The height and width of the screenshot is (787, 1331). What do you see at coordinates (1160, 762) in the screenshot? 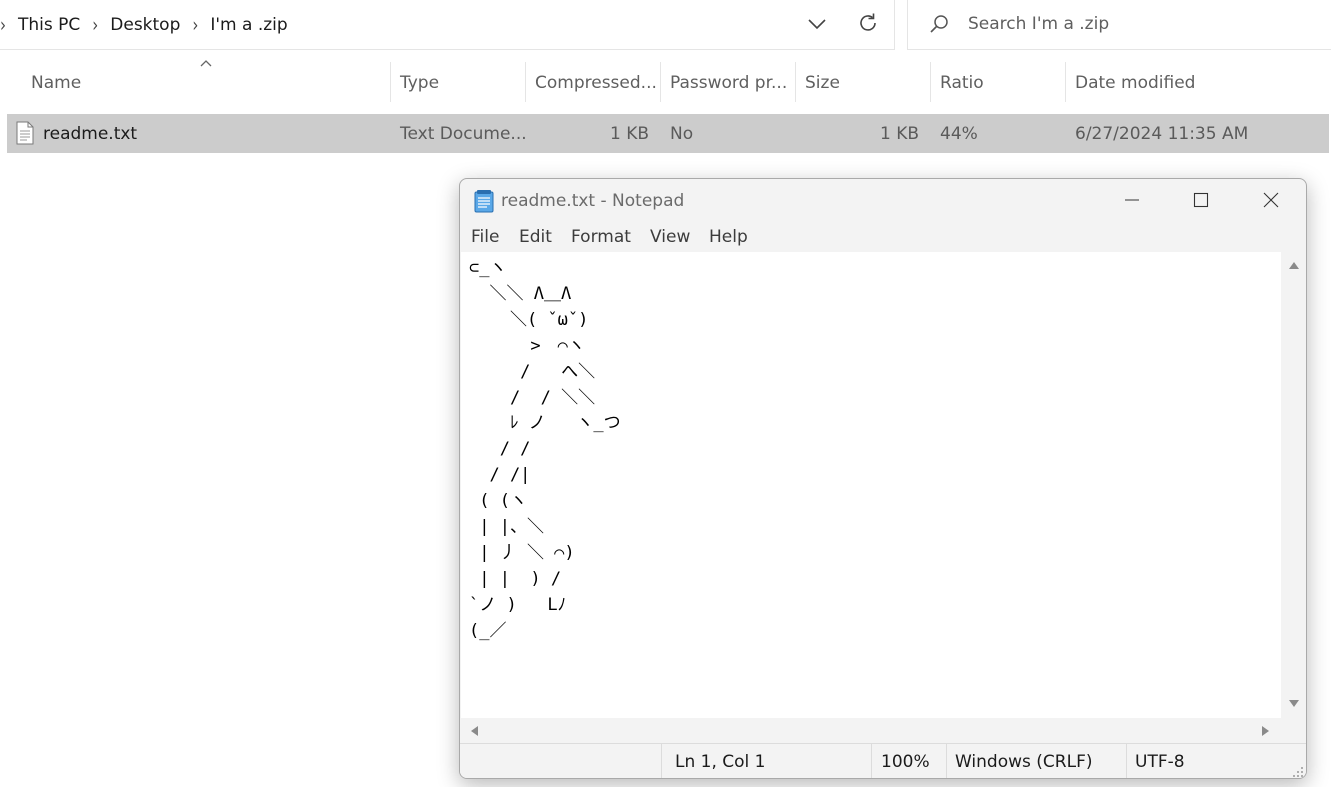
I see `status-encoding: UTF-8` at bounding box center [1160, 762].